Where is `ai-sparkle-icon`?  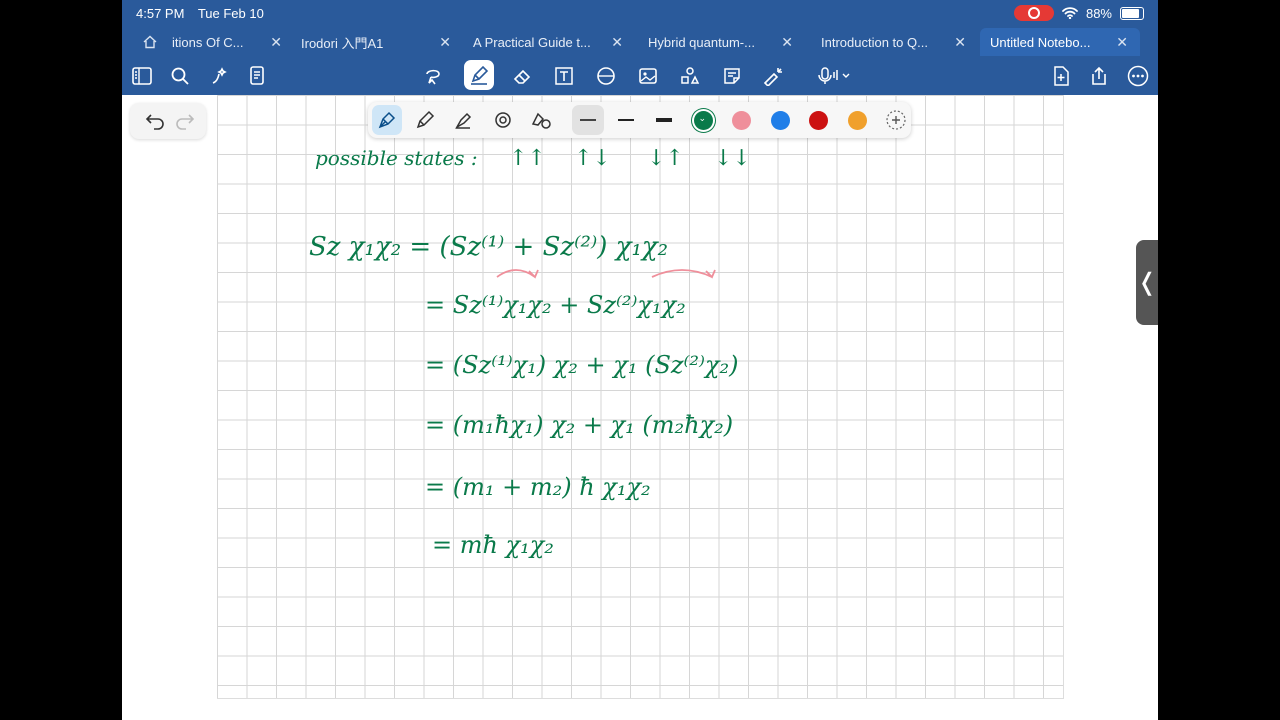 ai-sparkle-icon is located at coordinates (220, 76).